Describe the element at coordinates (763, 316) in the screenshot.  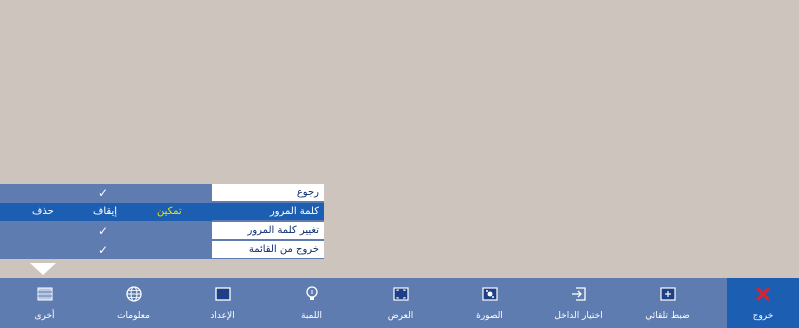
I see `tab-label: خروج` at that location.